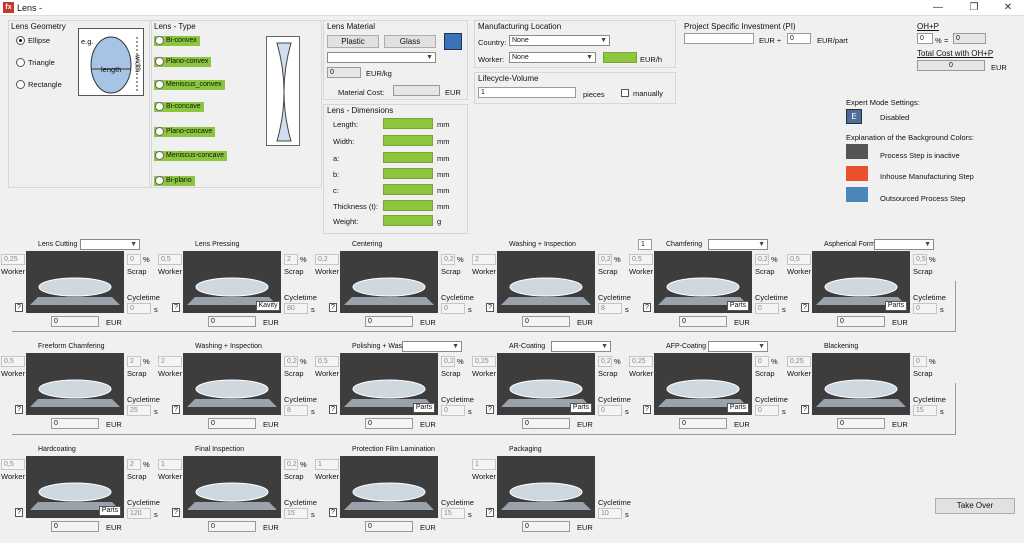  Describe the element at coordinates (20, 84) in the screenshot. I see `radio-rectangle` at that location.